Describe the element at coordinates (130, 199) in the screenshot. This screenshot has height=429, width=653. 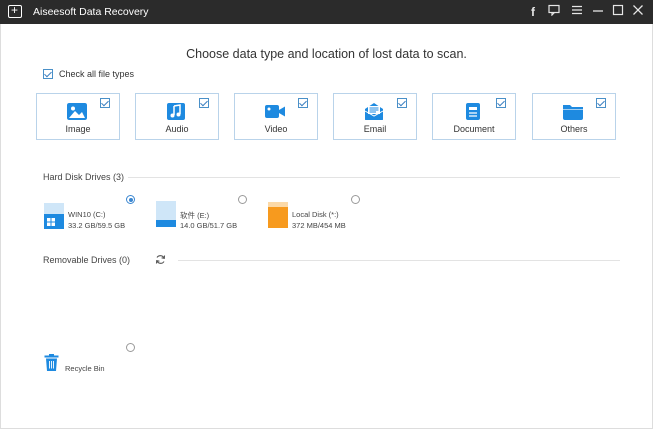
I see `drive-c-radio` at that location.